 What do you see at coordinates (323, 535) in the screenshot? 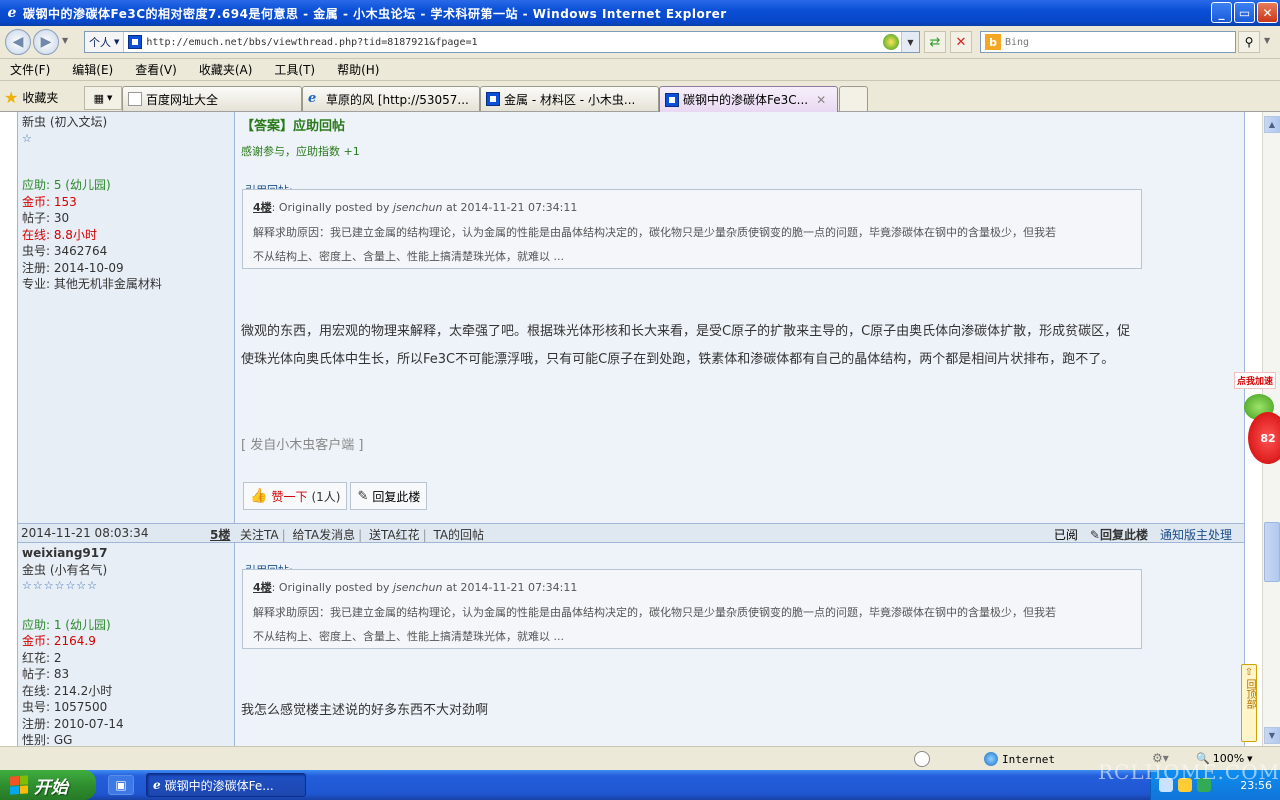
I see `message-link: 给TA发消息` at bounding box center [323, 535].